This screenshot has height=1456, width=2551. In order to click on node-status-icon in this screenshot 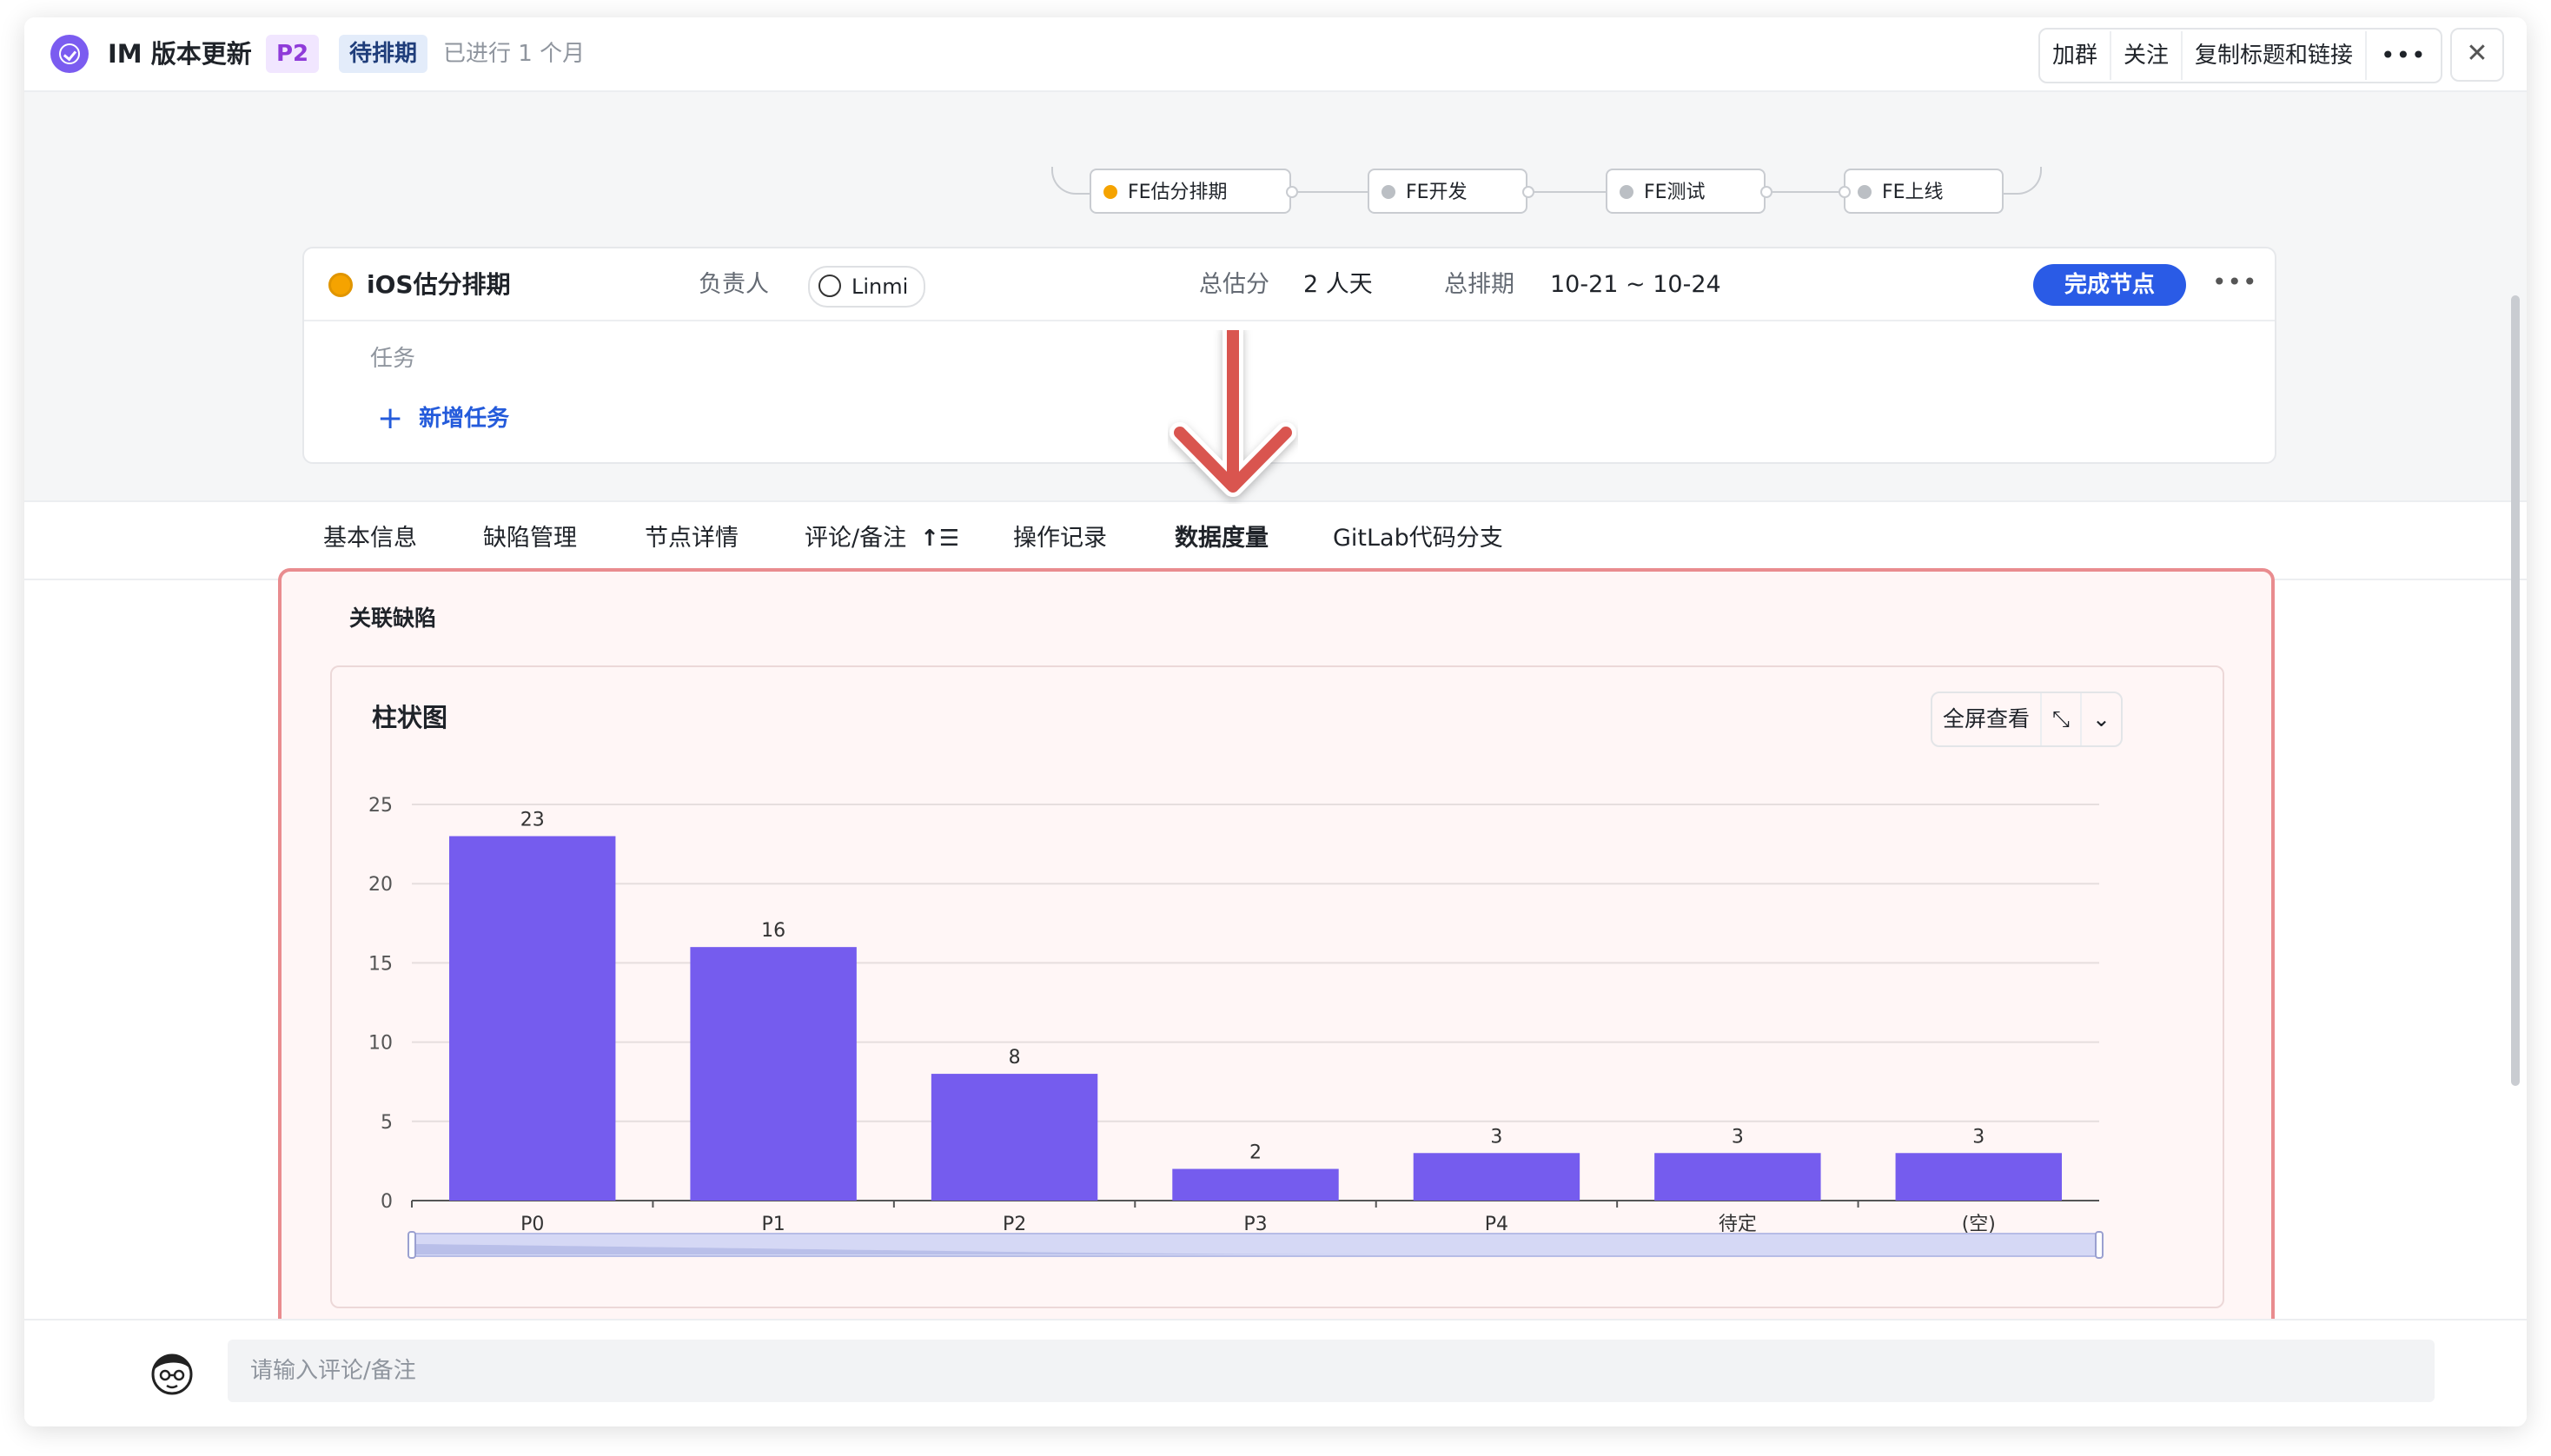, I will do `click(340, 285)`.